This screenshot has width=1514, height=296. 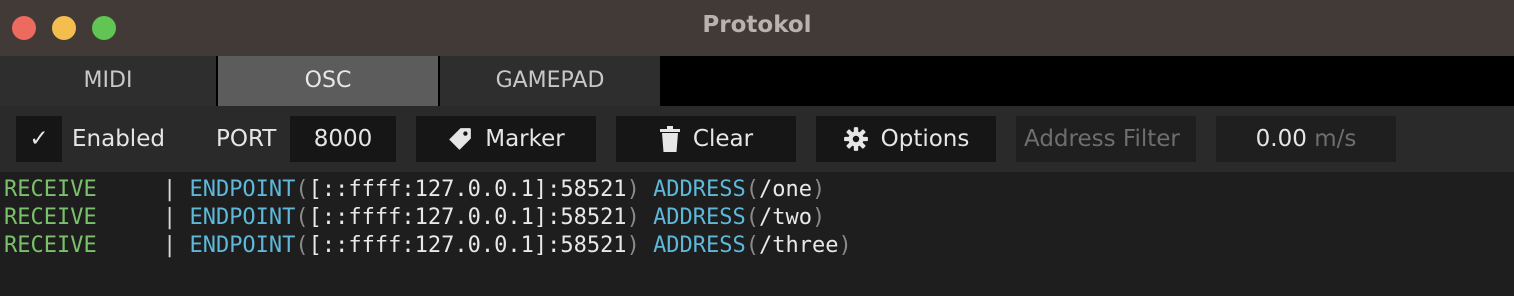 I want to click on log-address: /three, so click(x=799, y=245).